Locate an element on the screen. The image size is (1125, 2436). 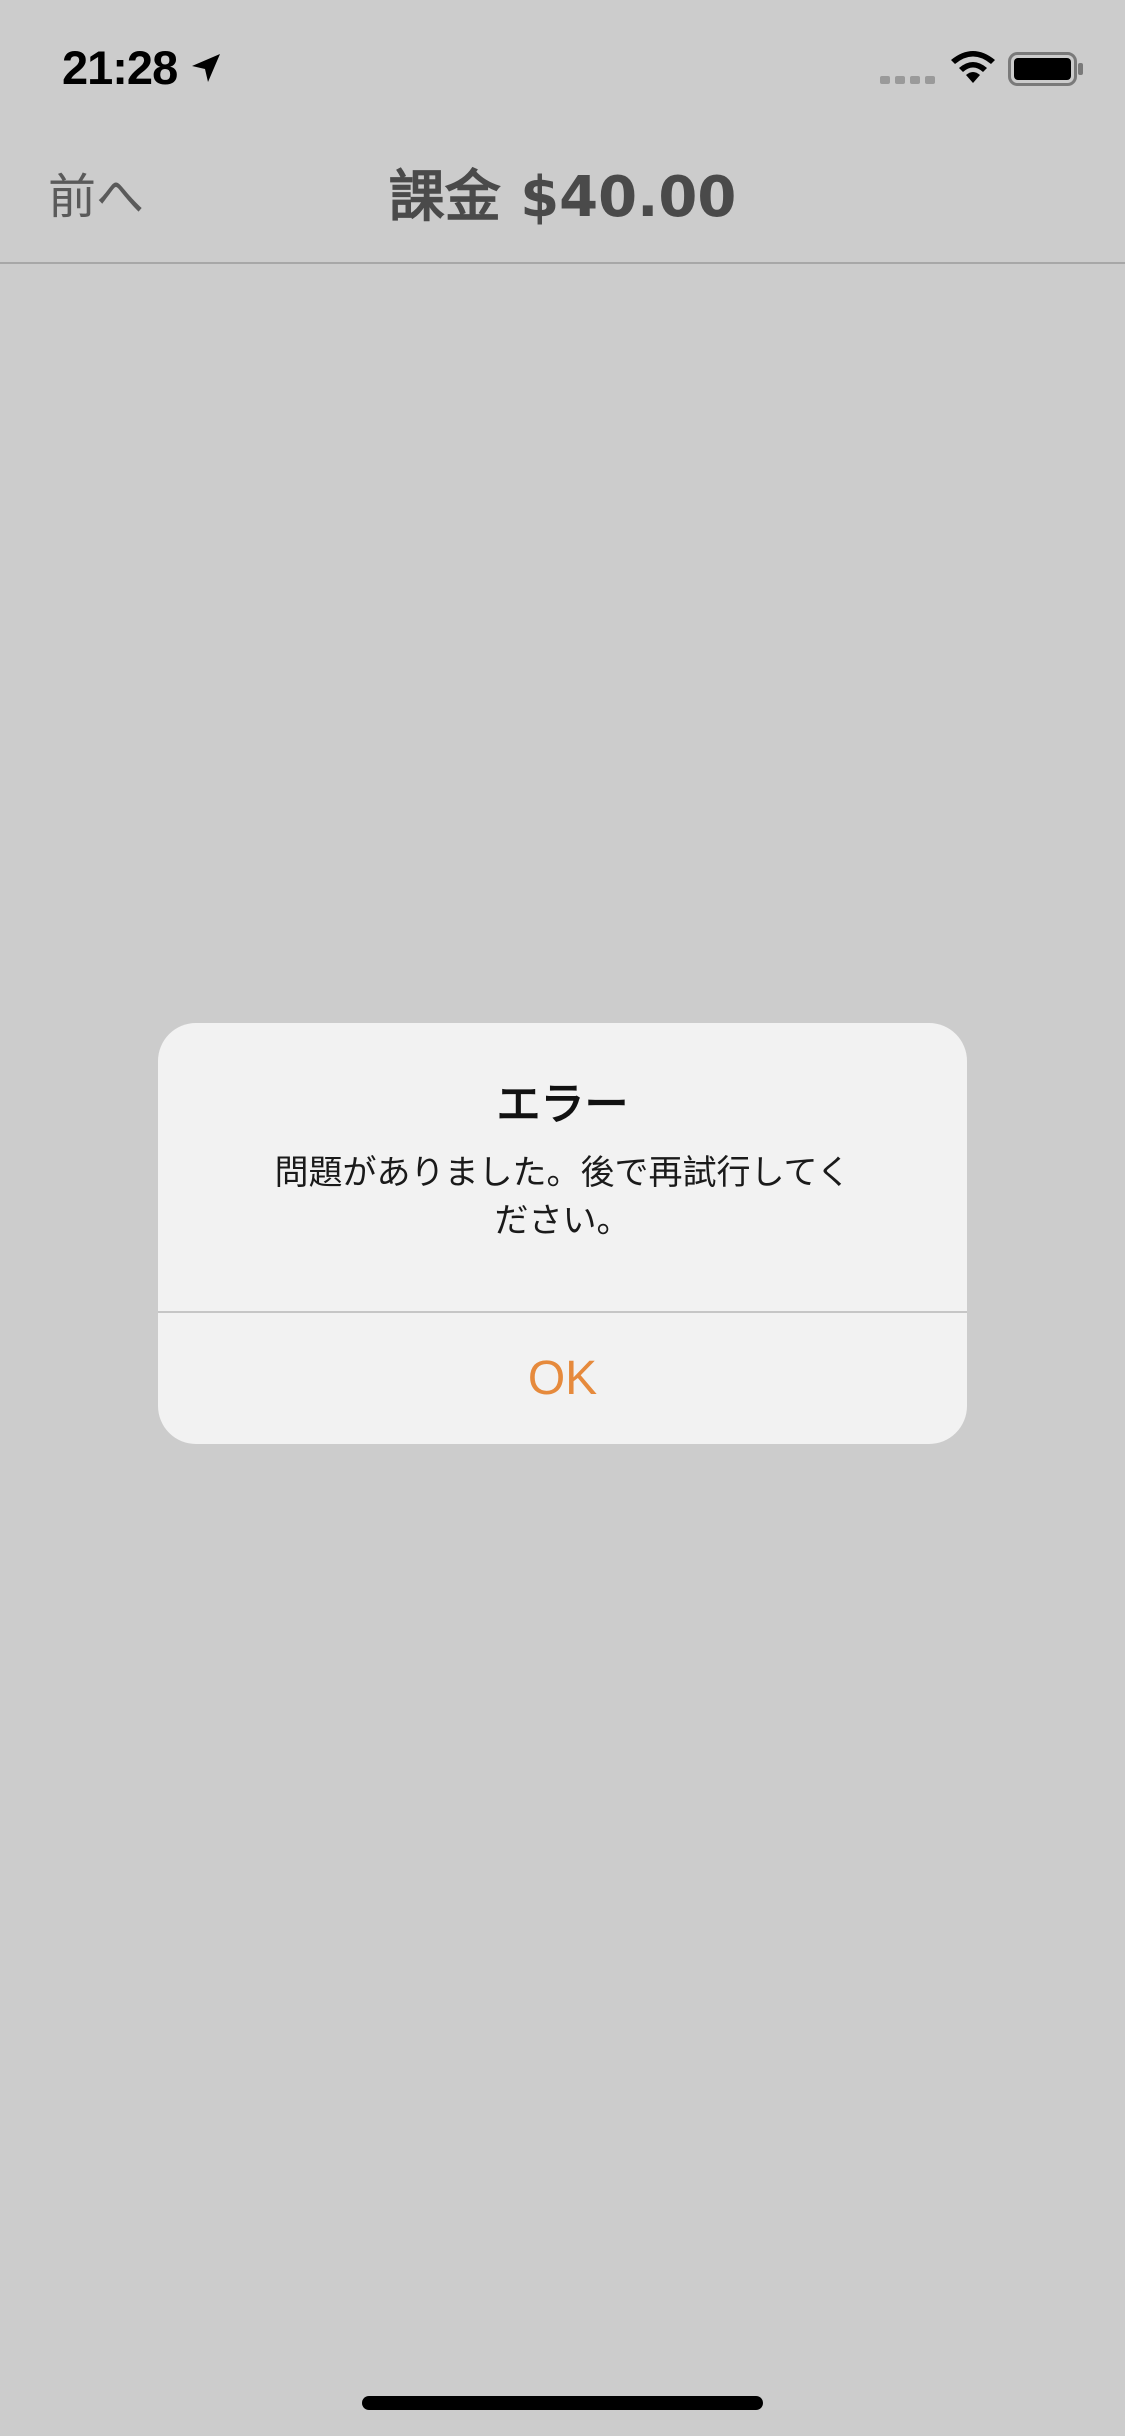
status-time: 21:28 is located at coordinates (120, 67).